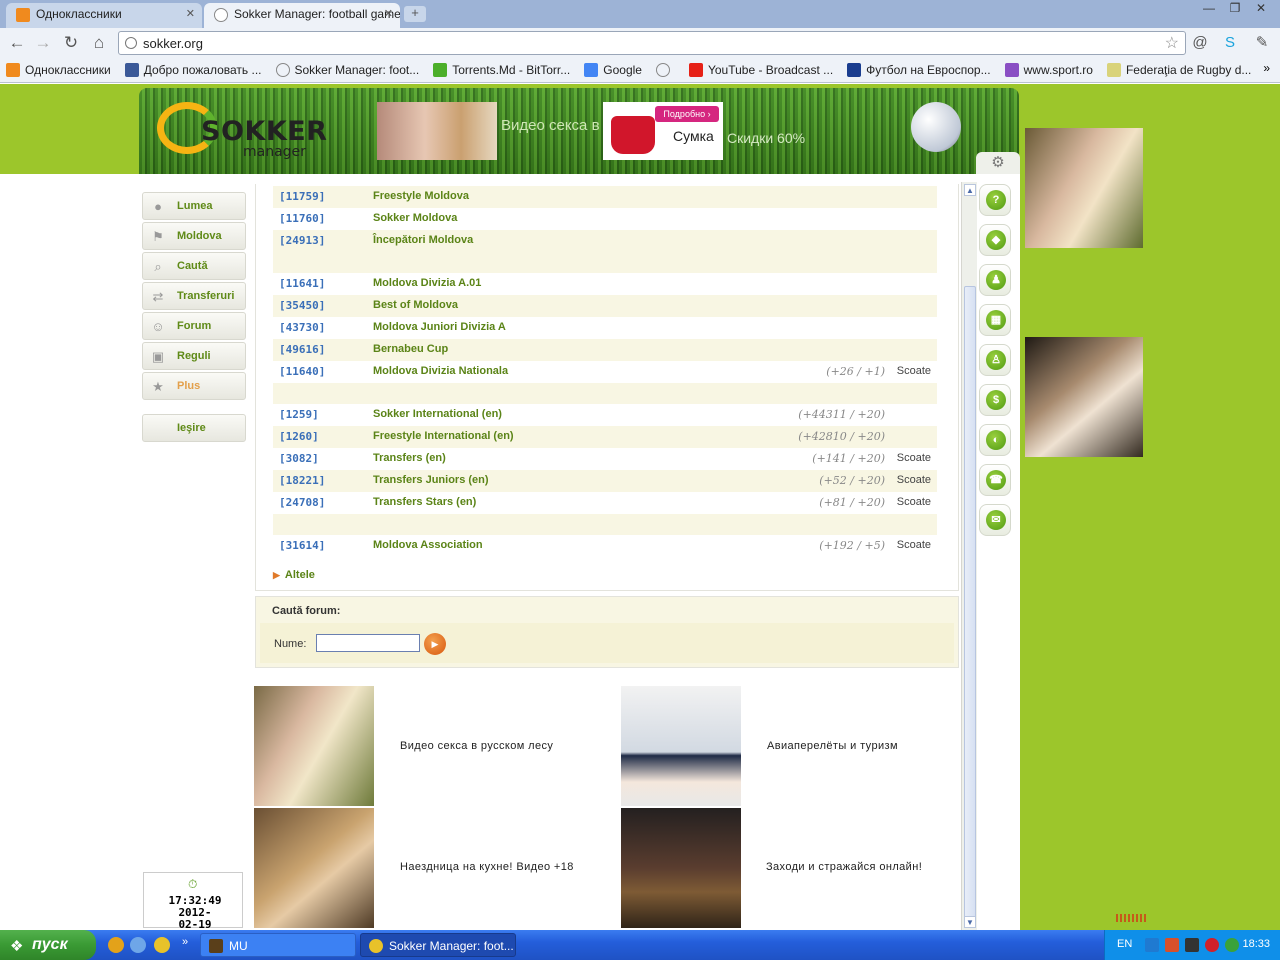  Describe the element at coordinates (439, 327) in the screenshot. I see `forum-name: Moldova Juniori Divizia A` at that location.